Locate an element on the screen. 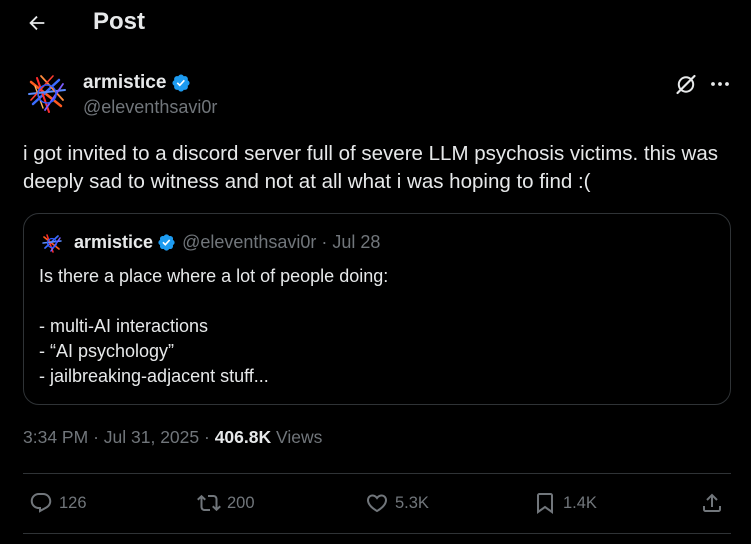 The height and width of the screenshot is (544, 751). repost-count: 200 is located at coordinates (241, 502).